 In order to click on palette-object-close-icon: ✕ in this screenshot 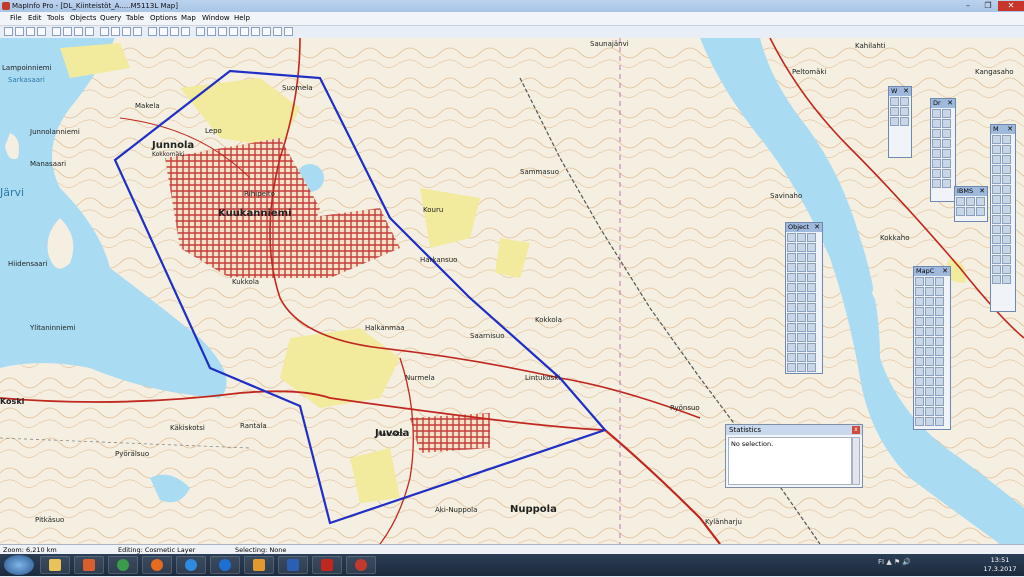, I will do `click(817, 227)`.